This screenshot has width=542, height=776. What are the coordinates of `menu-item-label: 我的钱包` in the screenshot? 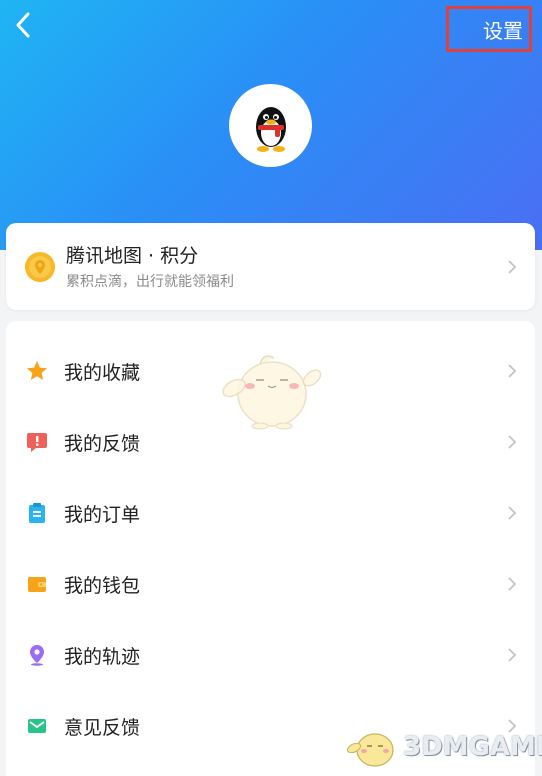 It's located at (102, 586).